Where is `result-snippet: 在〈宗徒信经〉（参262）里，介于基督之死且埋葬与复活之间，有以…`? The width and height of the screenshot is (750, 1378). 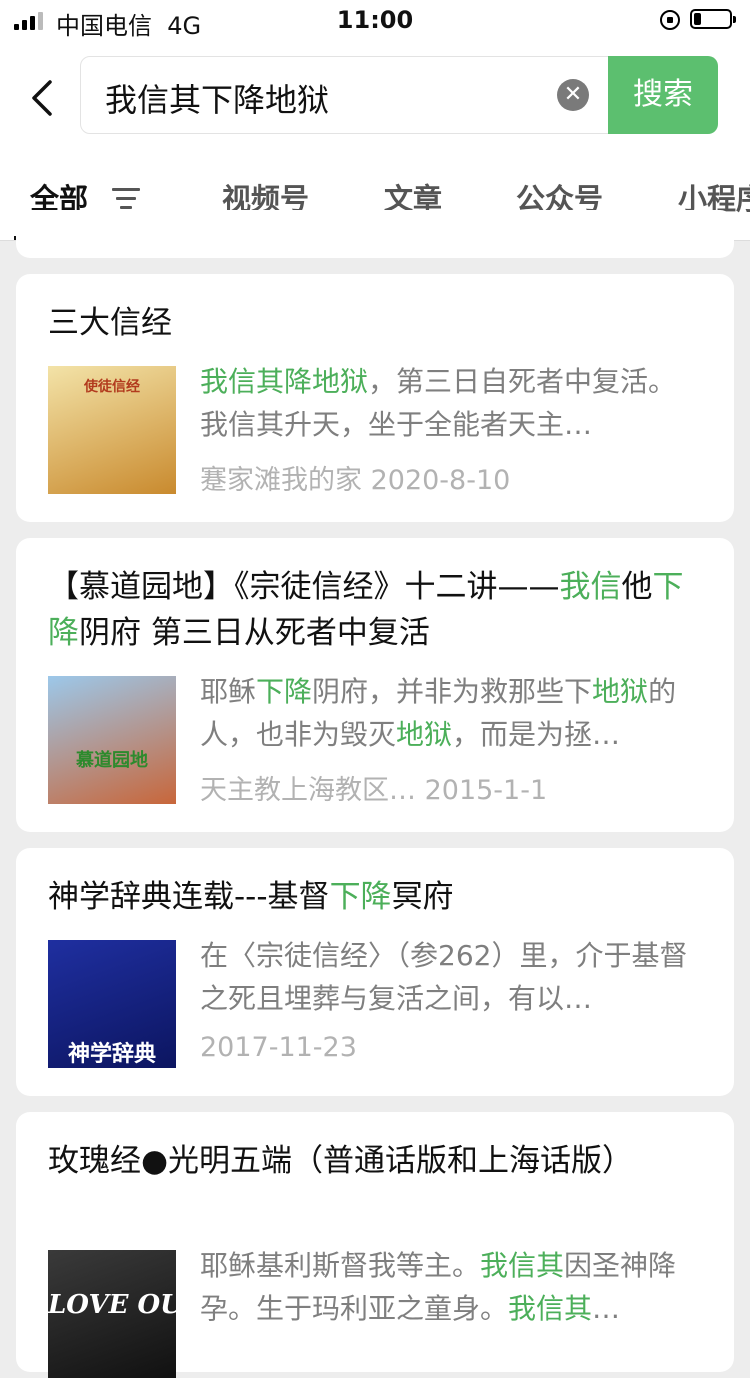
result-snippet: 在〈宗徒信经〉（参262）里，介于基督之死且埋葬与复活之间，有以… is located at coordinates (450, 977).